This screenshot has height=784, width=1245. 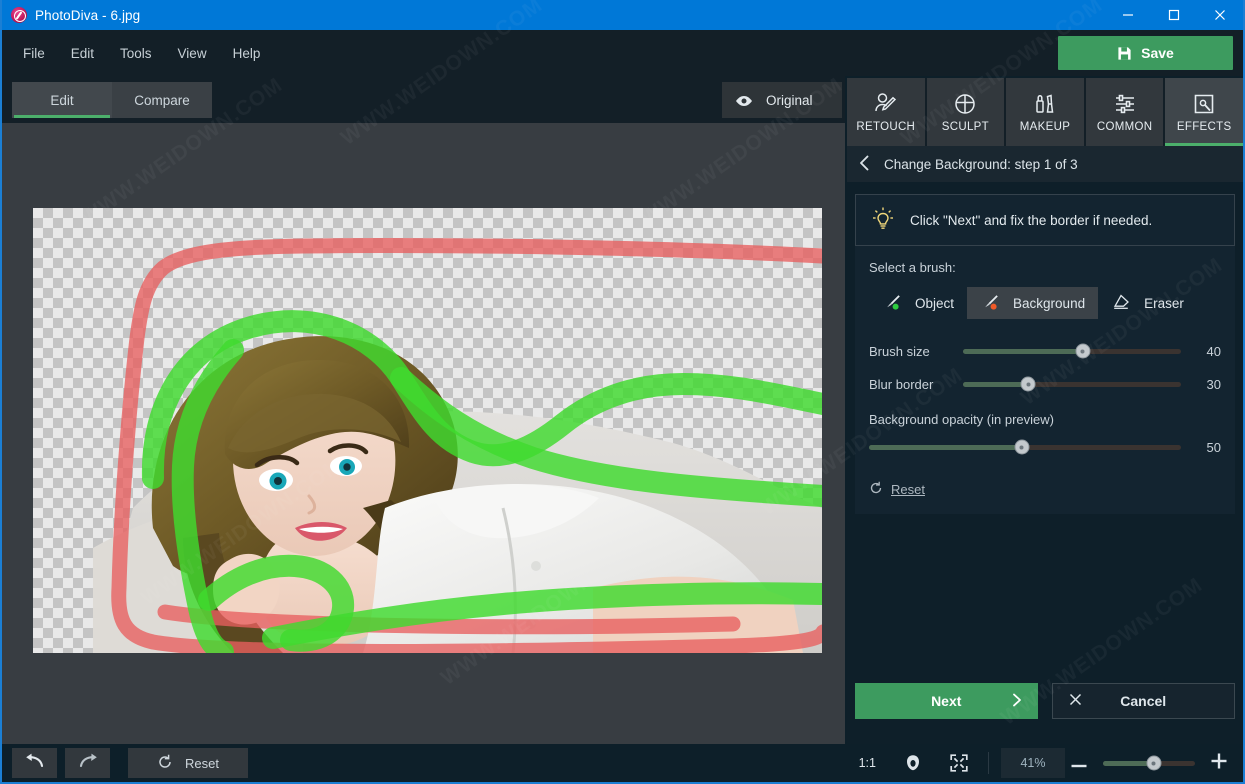 What do you see at coordinates (622, 763) in the screenshot?
I see `bottom-toolbar: Reset 1:1 41%` at bounding box center [622, 763].